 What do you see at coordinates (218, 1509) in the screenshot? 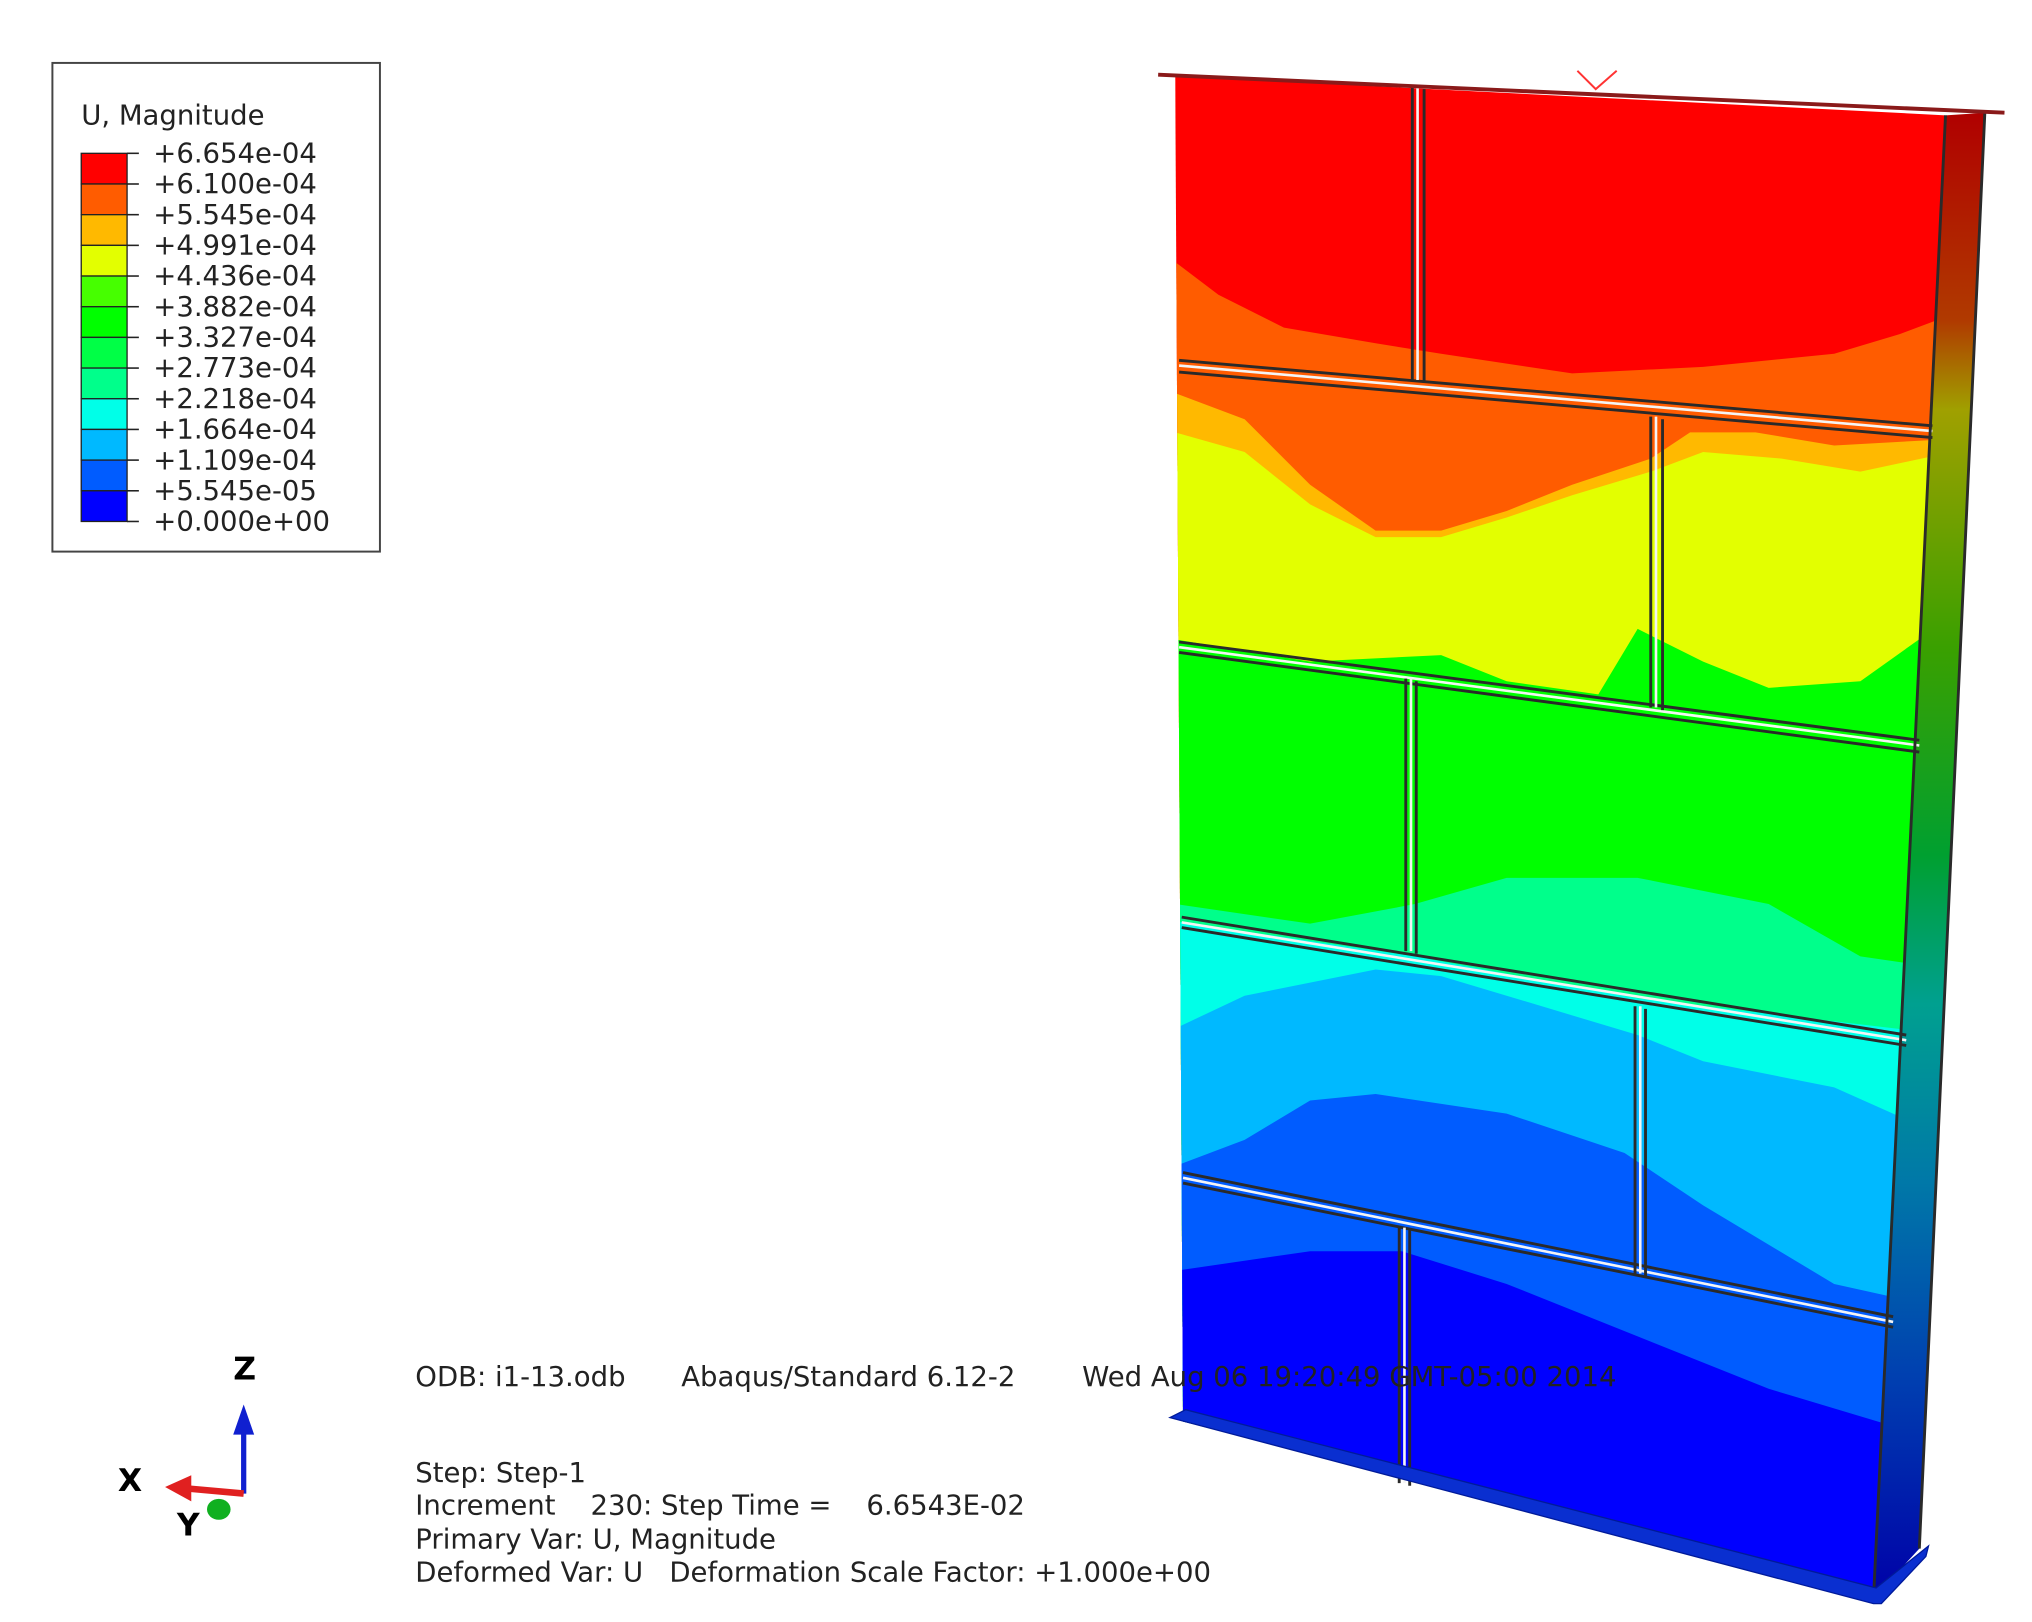
I see `y-axis-icon` at bounding box center [218, 1509].